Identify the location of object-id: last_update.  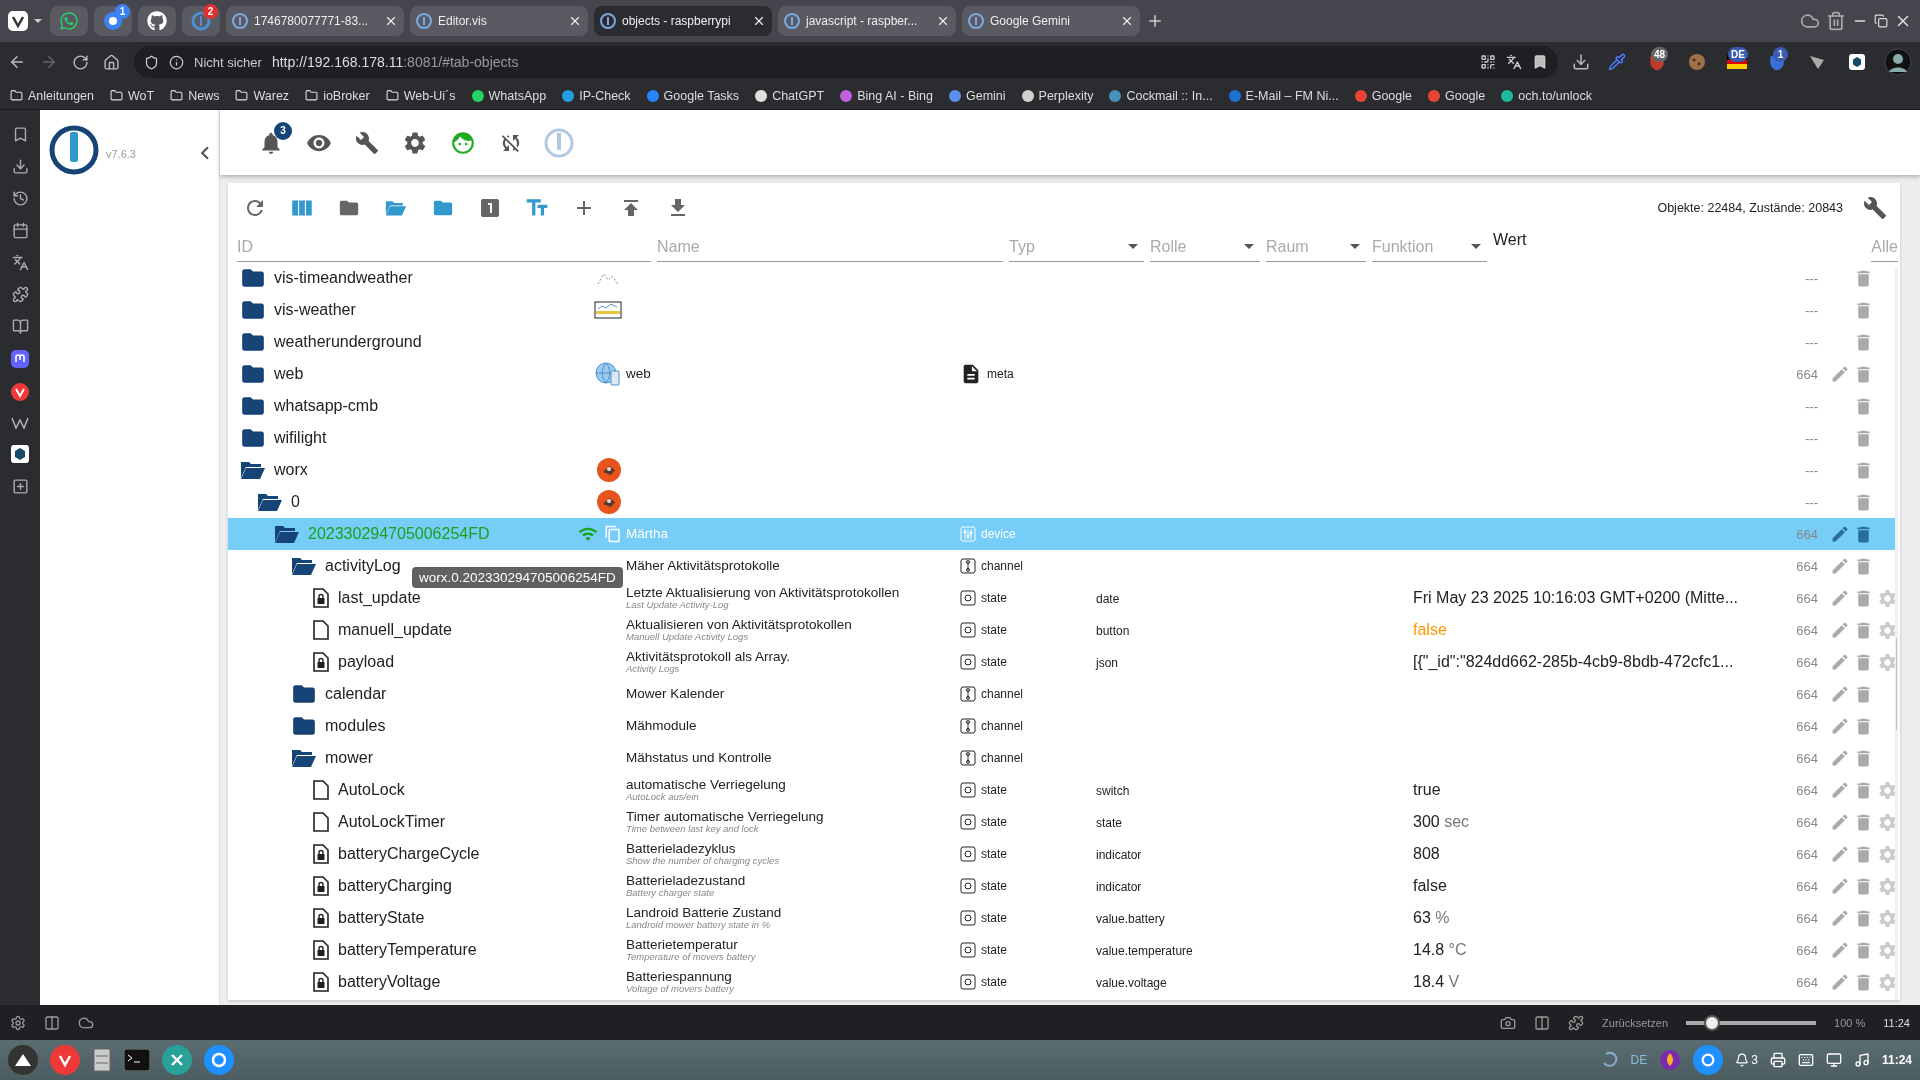
(379, 598).